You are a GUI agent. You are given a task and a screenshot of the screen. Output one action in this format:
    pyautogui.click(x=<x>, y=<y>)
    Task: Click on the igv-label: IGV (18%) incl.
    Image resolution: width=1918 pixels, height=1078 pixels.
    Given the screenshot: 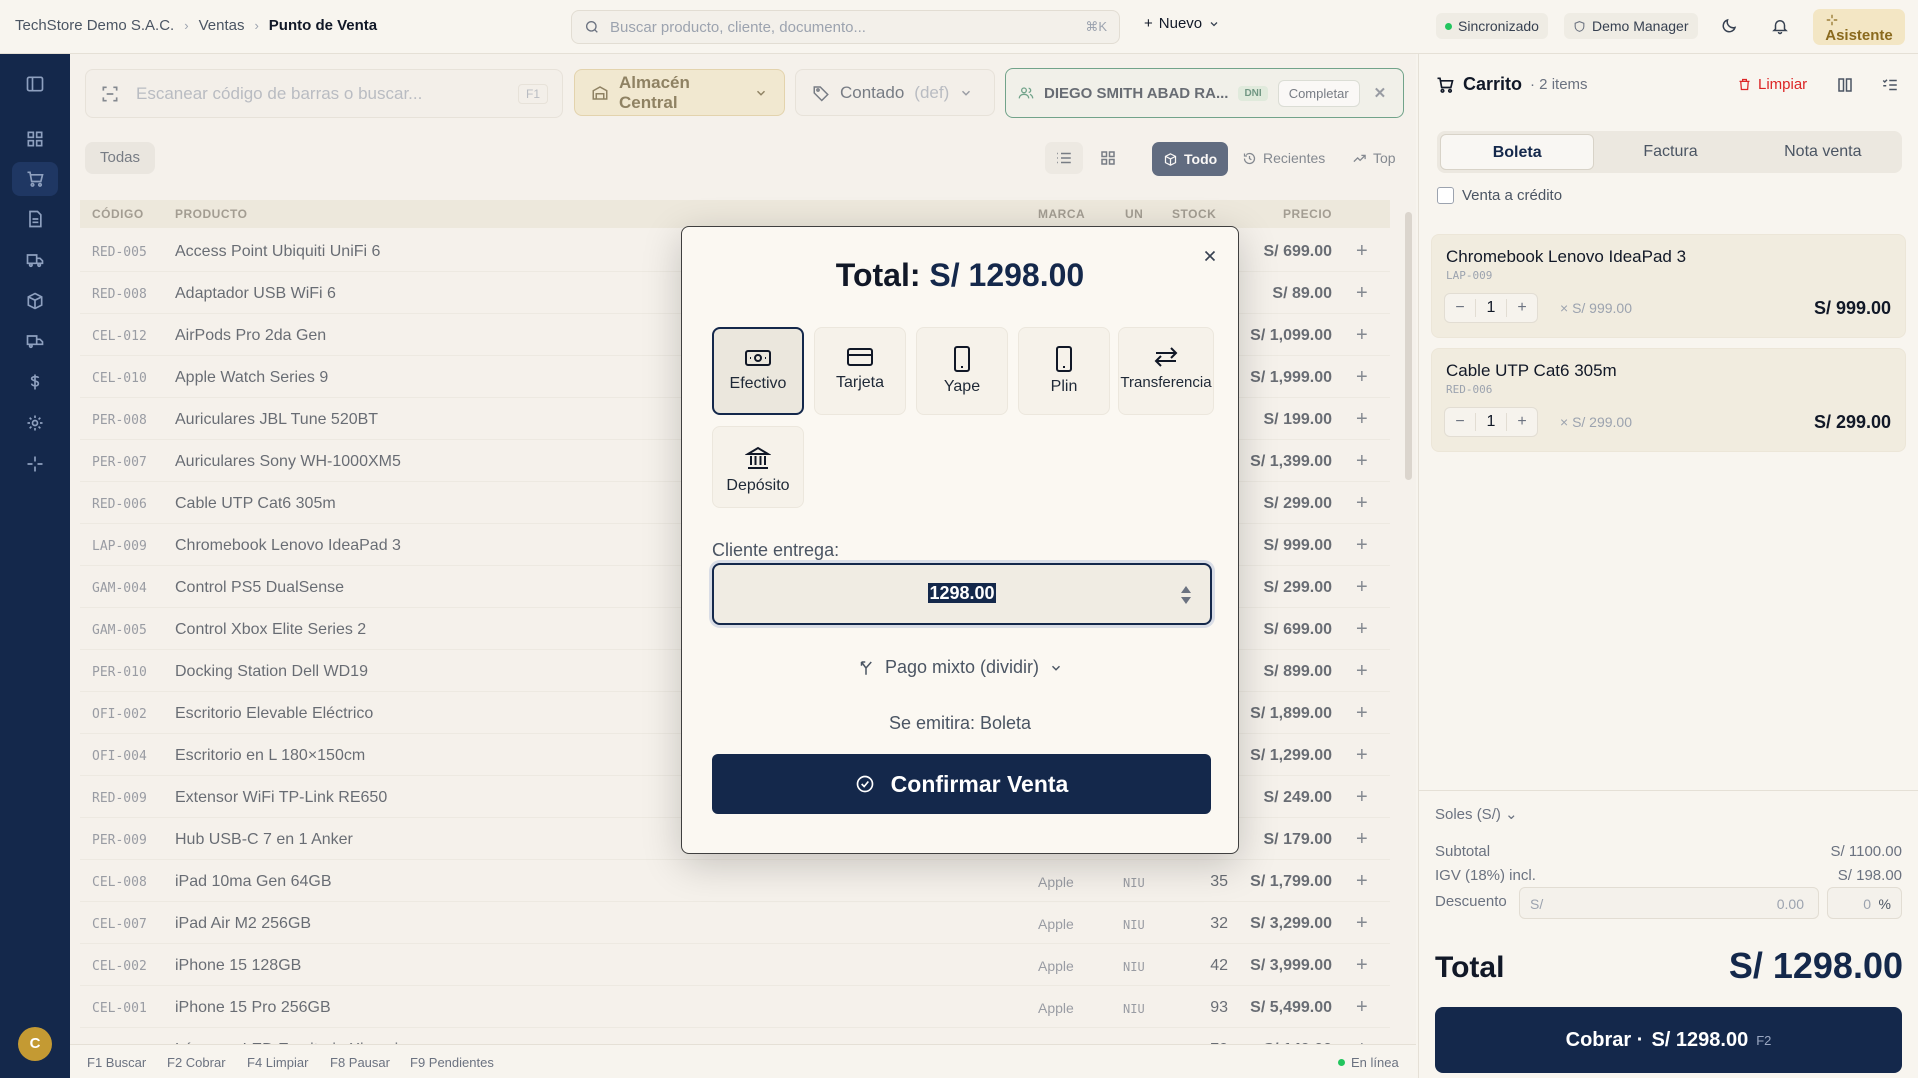 What is the action you would take?
    pyautogui.click(x=1485, y=875)
    